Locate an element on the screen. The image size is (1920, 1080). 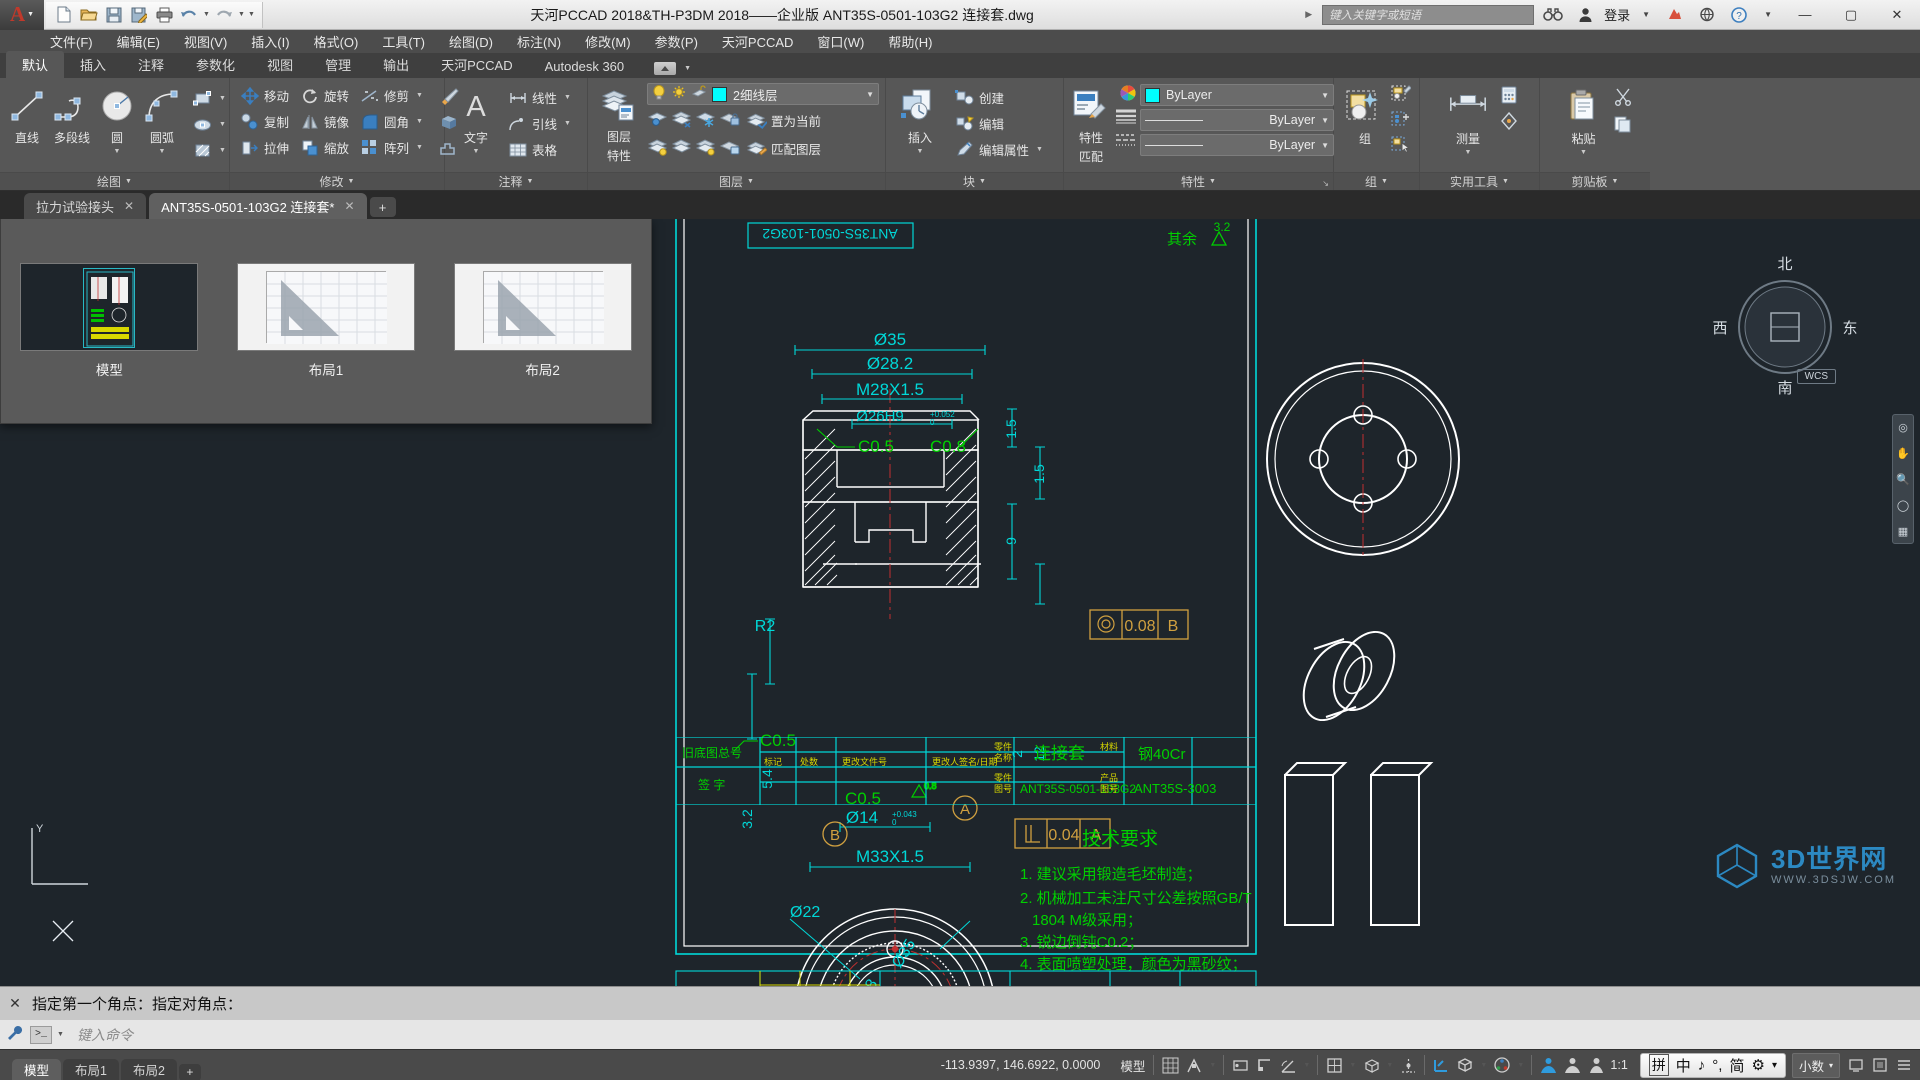
tab-view: 视图 is located at coordinates (280, 64).